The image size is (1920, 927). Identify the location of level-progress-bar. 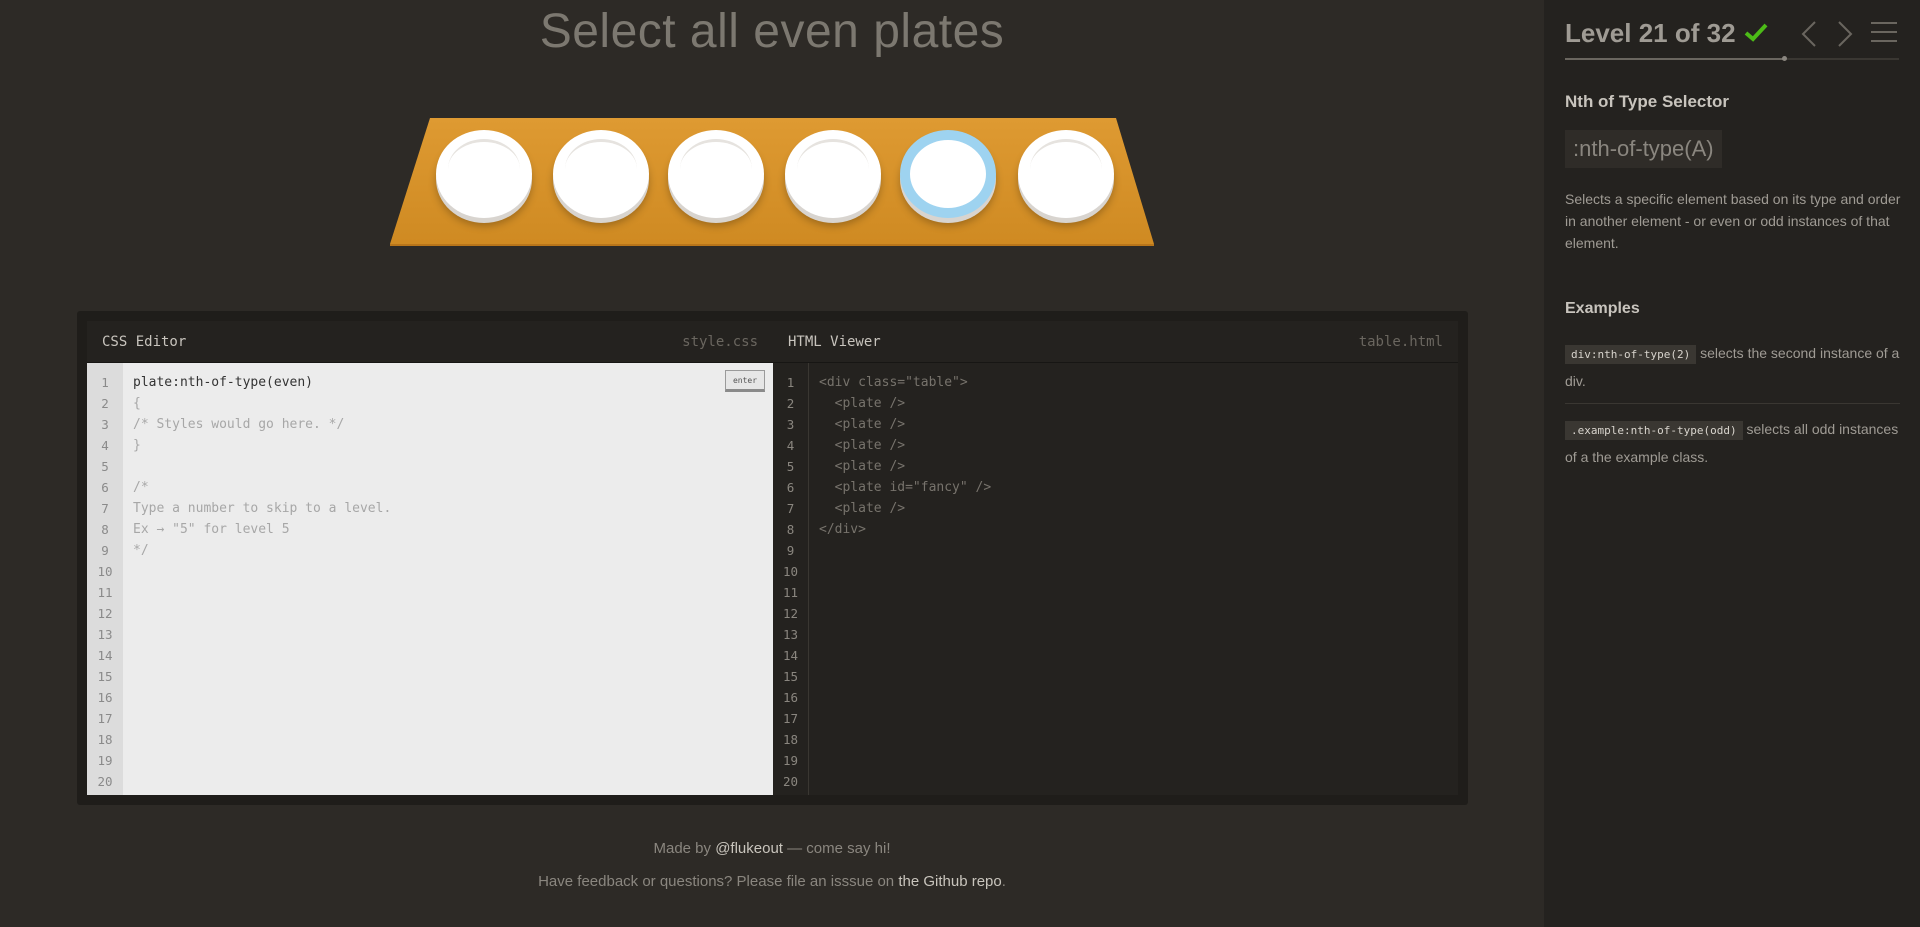
(1732, 58).